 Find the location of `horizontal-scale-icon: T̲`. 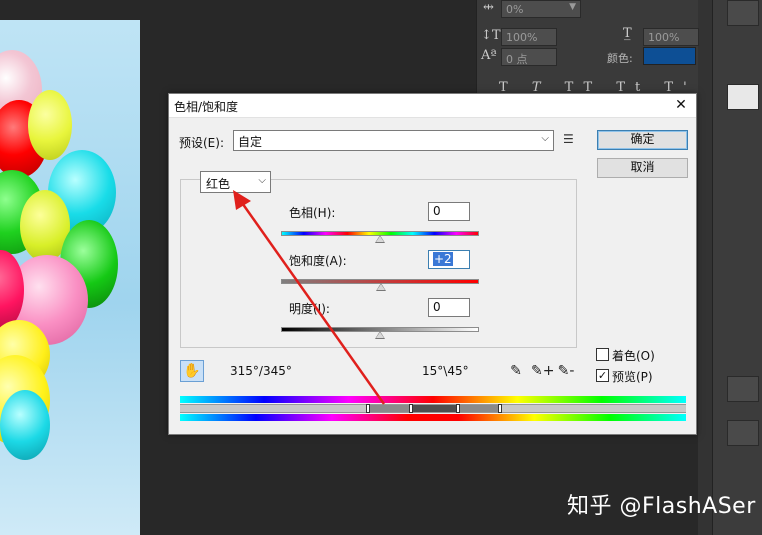

horizontal-scale-icon: T̲ is located at coordinates (627, 33).